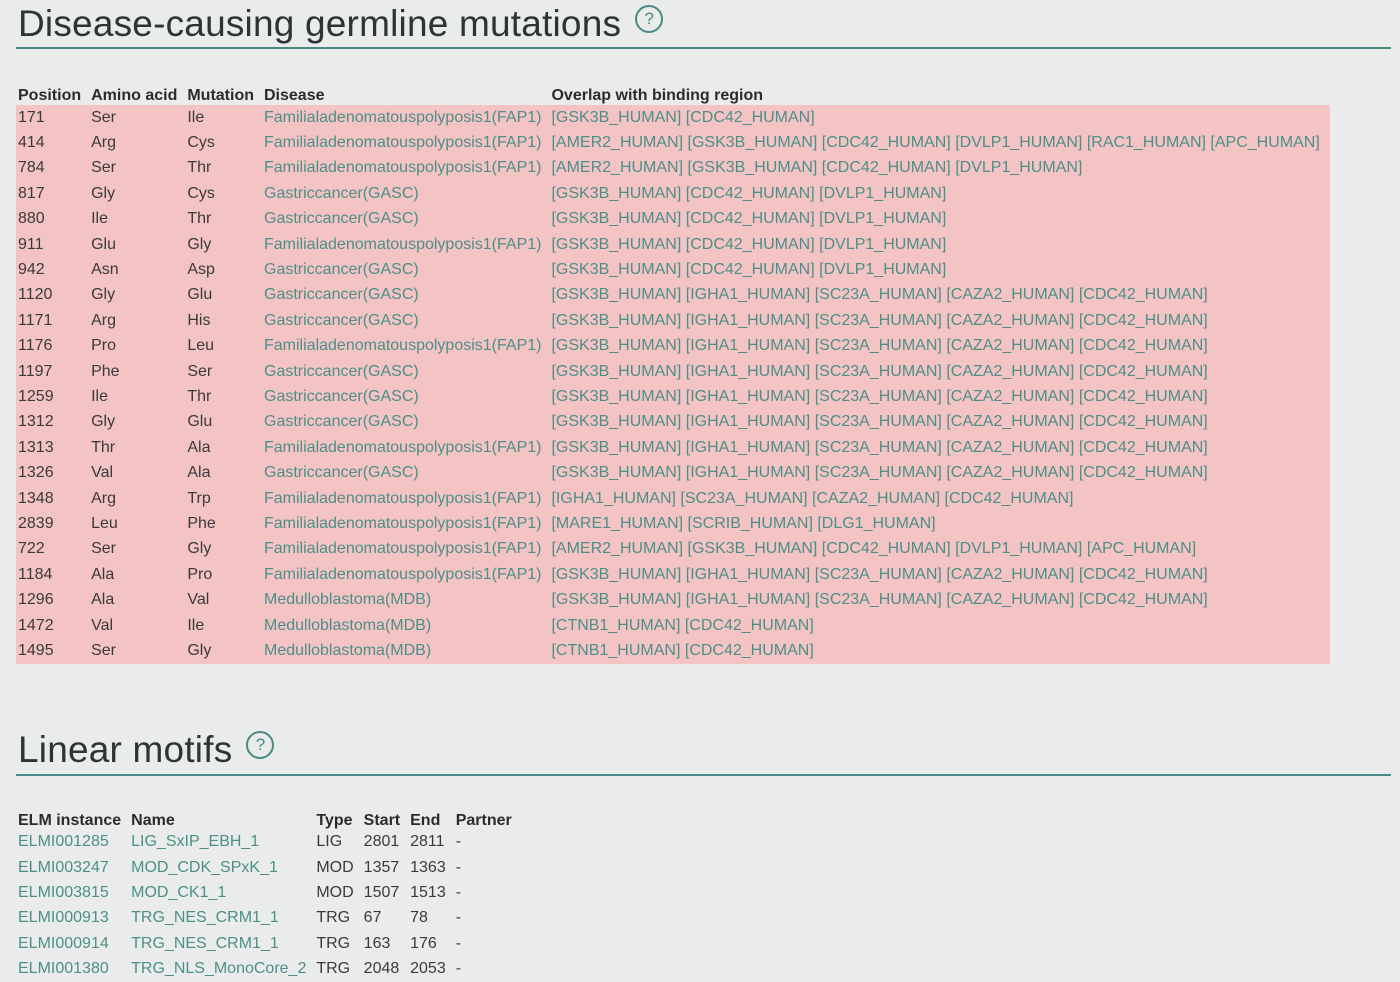  What do you see at coordinates (63, 841) in the screenshot?
I see `elm-instance-link: ELMI001285` at bounding box center [63, 841].